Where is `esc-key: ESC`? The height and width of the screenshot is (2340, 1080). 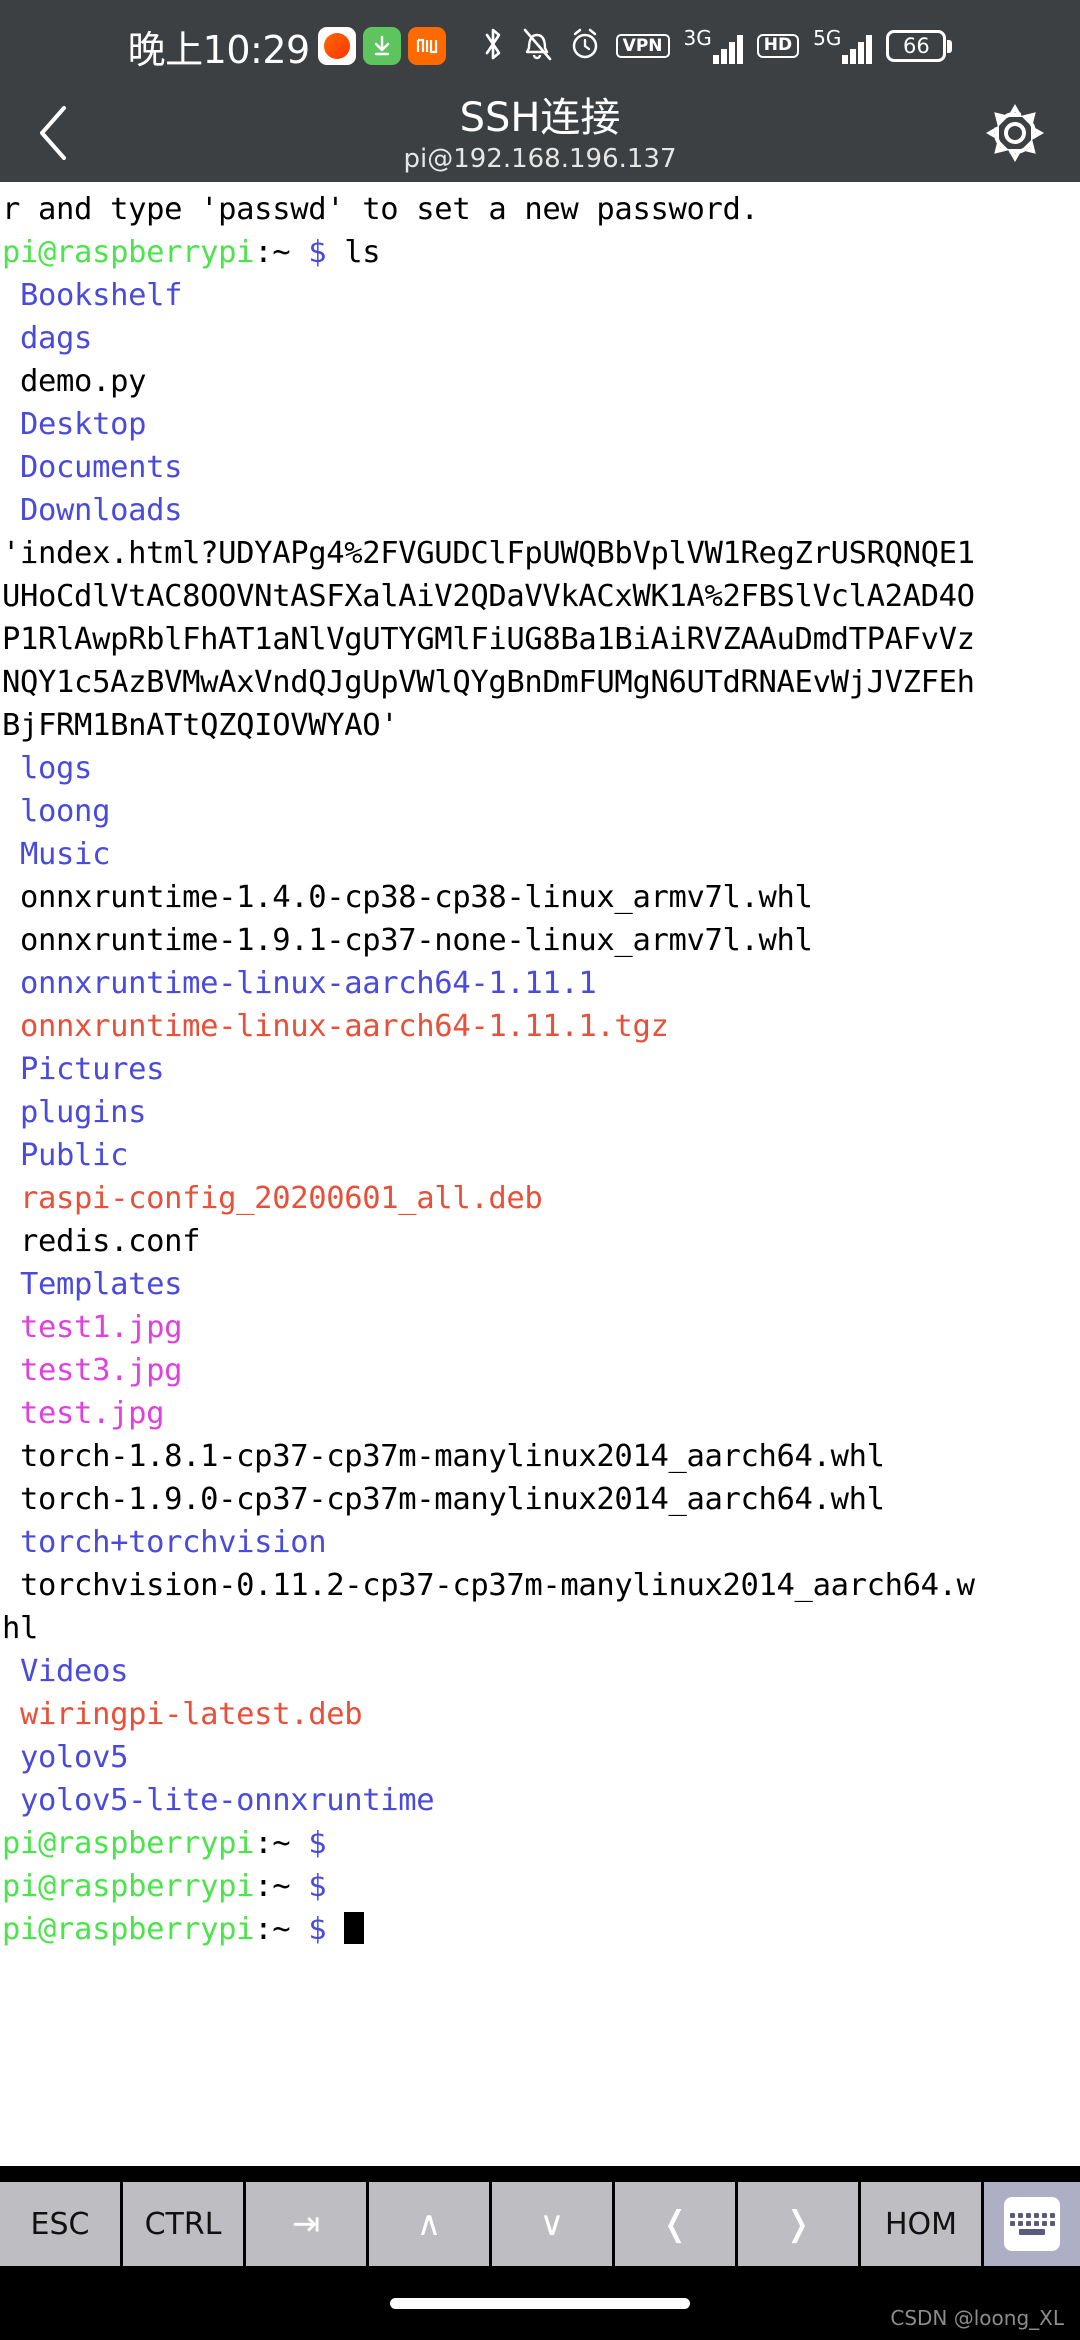 esc-key: ESC is located at coordinates (61, 2224).